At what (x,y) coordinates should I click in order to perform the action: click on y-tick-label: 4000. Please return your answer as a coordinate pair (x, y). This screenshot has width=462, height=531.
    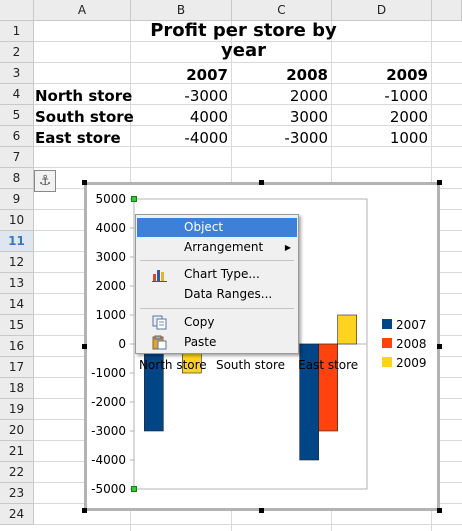
    Looking at the image, I should click on (110, 228).